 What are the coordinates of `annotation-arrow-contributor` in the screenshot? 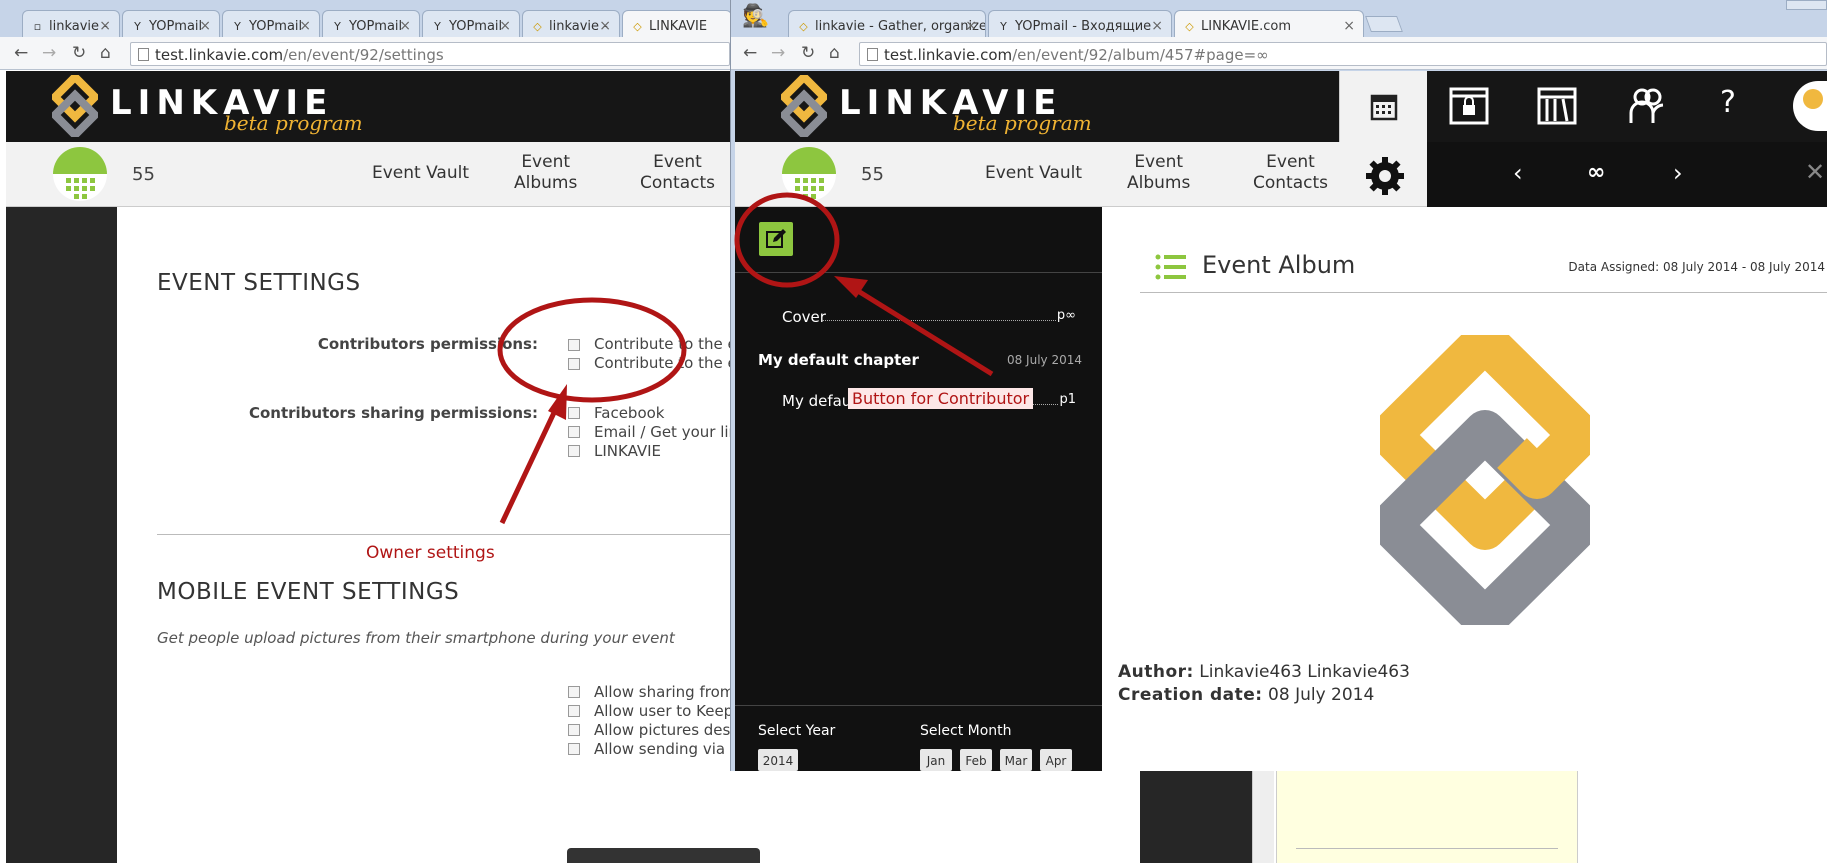 It's located at (864, 284).